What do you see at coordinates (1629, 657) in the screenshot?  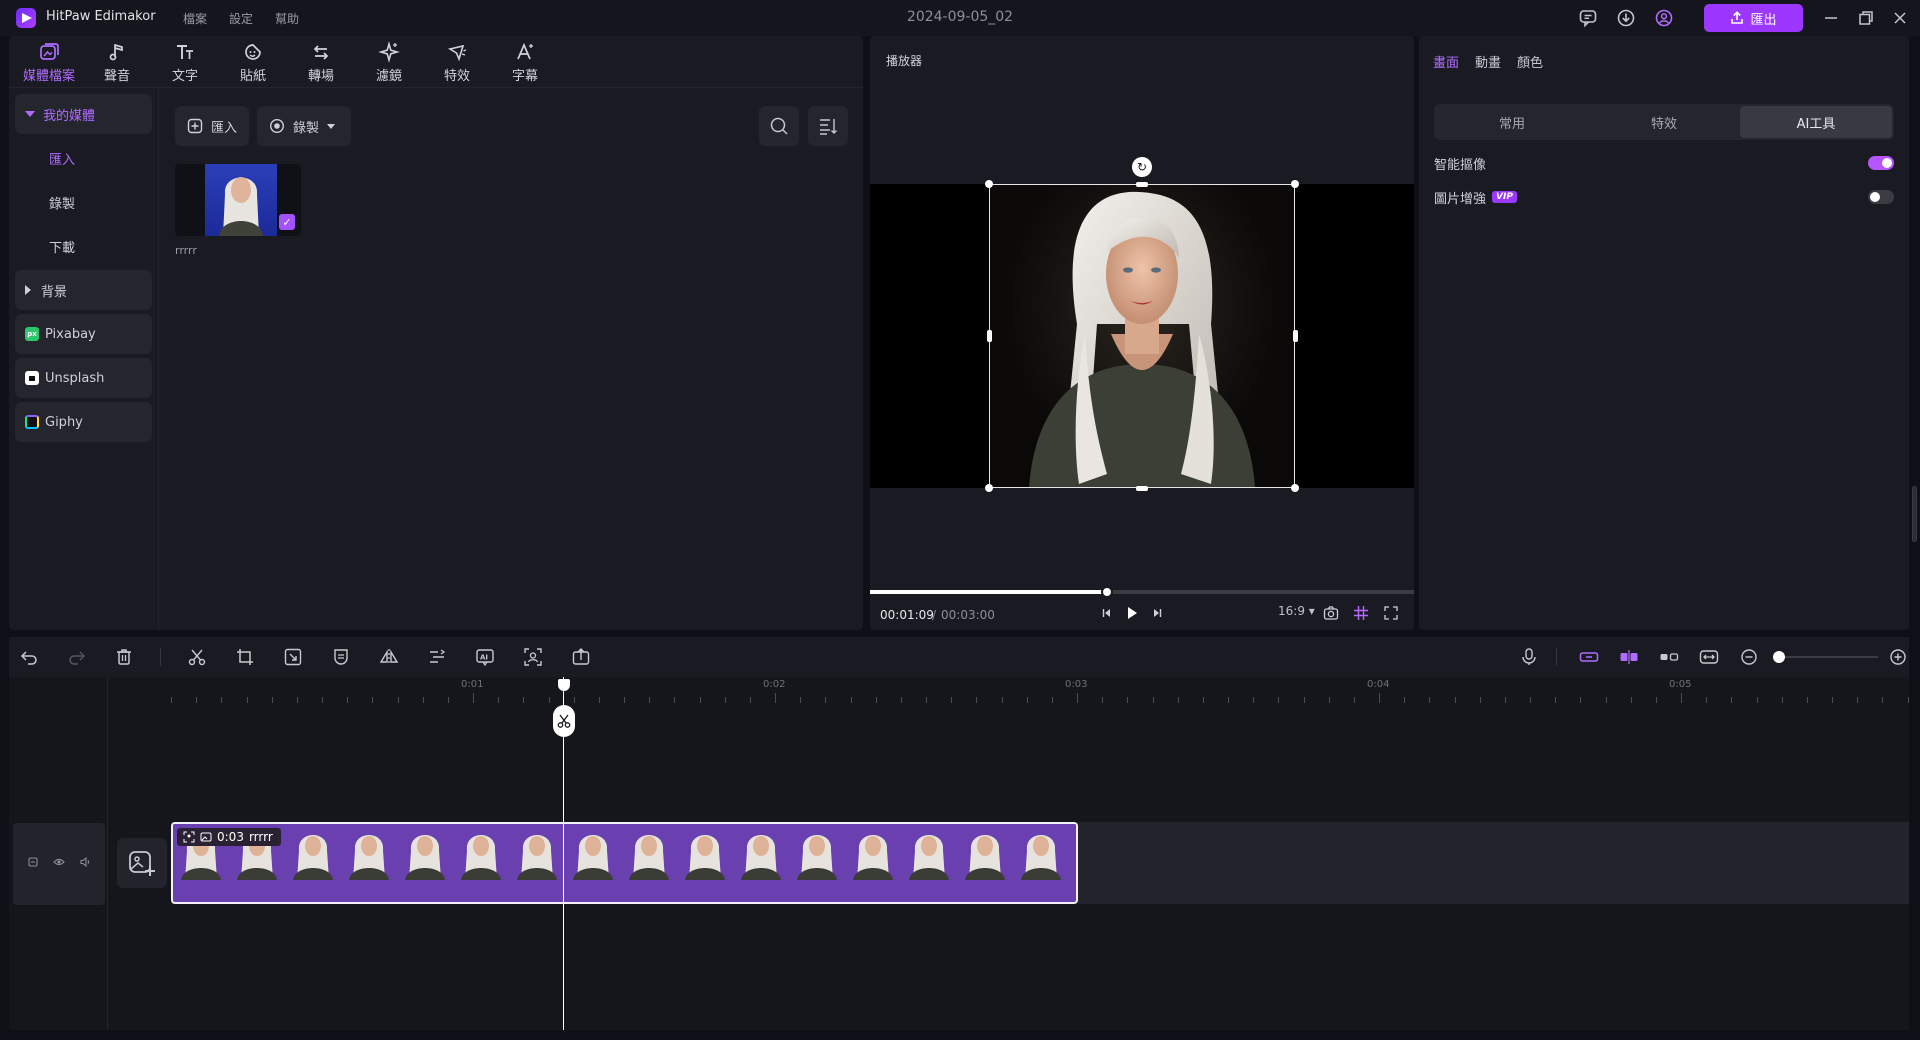 I see `magnetic-snap-icon` at bounding box center [1629, 657].